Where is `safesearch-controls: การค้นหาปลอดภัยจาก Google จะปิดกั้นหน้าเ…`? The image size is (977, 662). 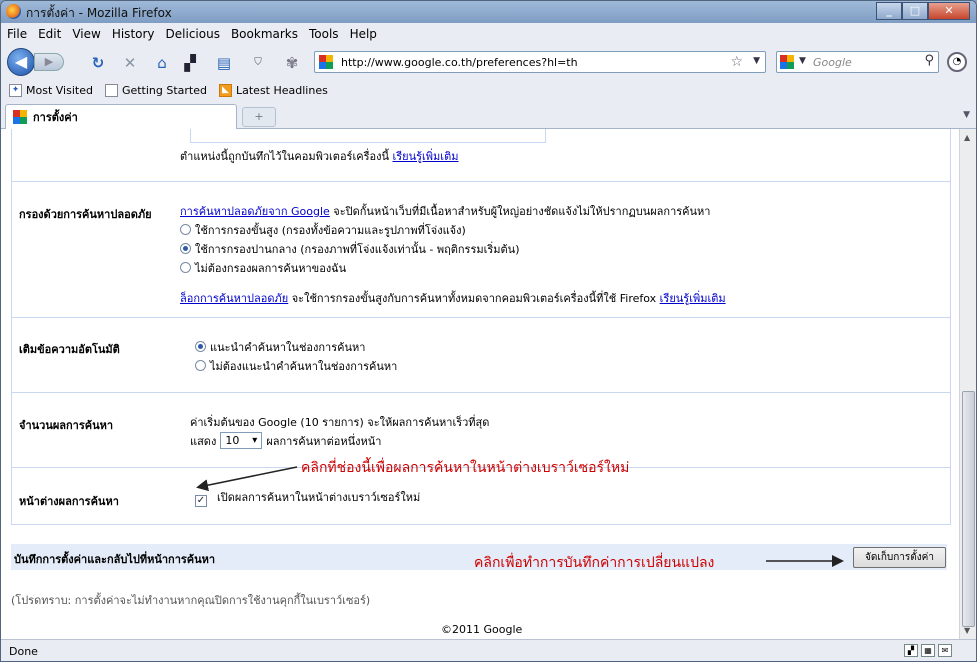
safesearch-controls: การค้นหาปลอดภัยจาก Google จะปิดกั้นหน้าเ… is located at coordinates (453, 255).